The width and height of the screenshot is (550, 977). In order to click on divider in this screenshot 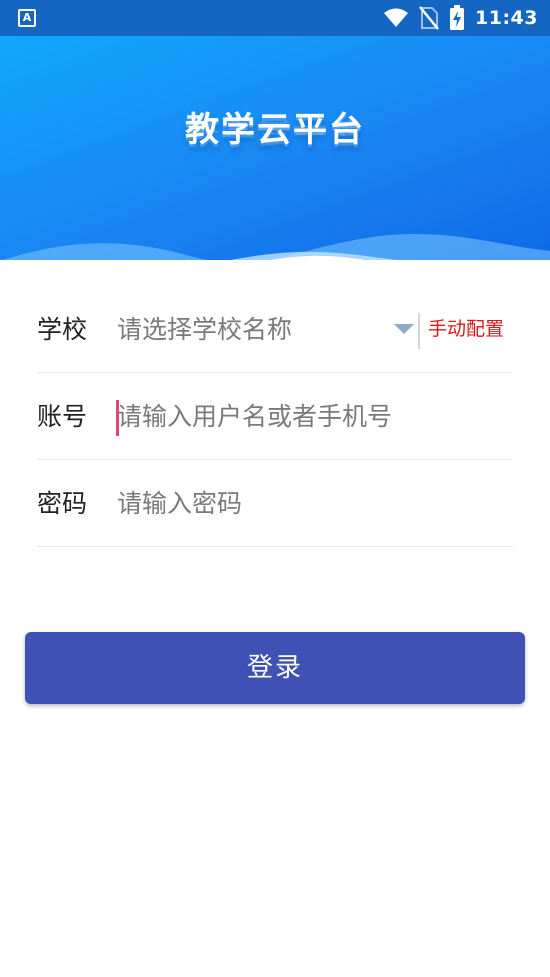, I will do `click(419, 331)`.